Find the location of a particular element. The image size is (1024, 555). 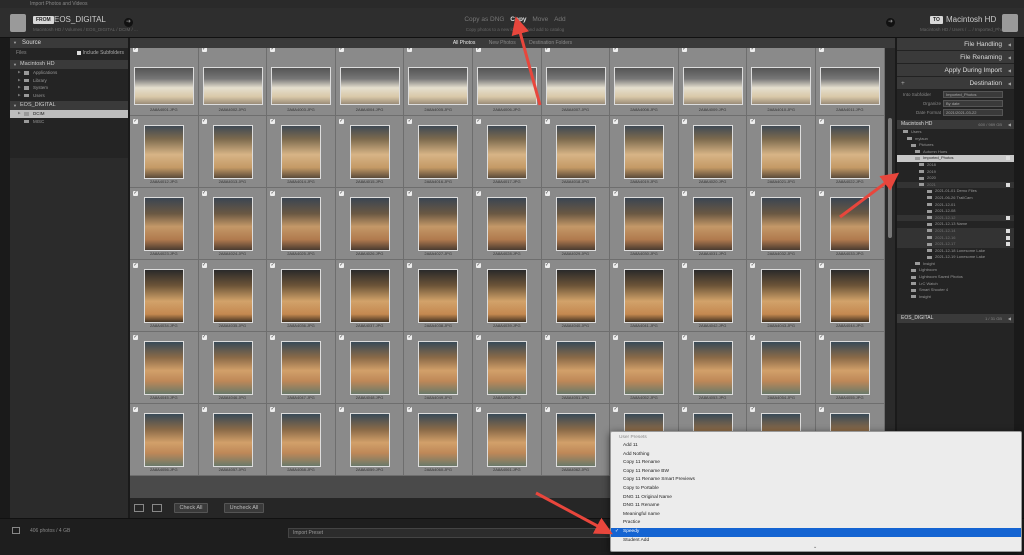

annotation-arrow-copy is located at coordinates (526, 61).